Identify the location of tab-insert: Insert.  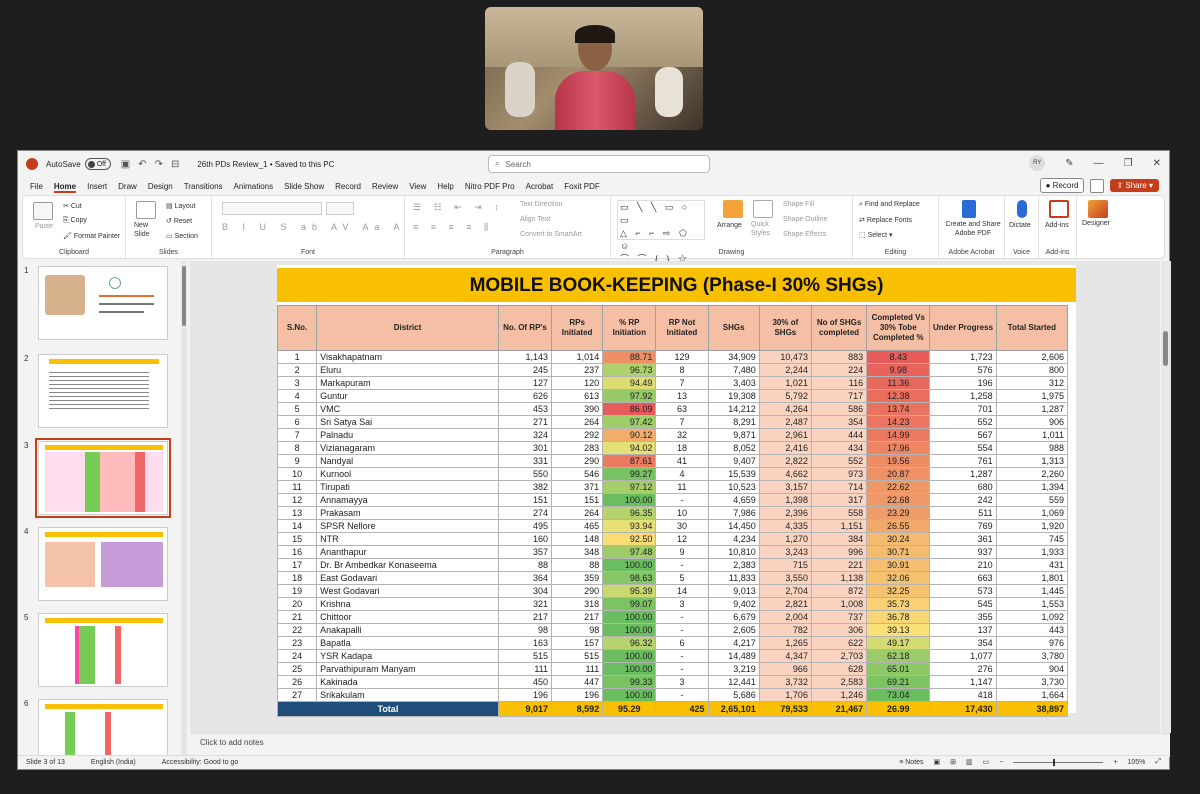
(97, 186).